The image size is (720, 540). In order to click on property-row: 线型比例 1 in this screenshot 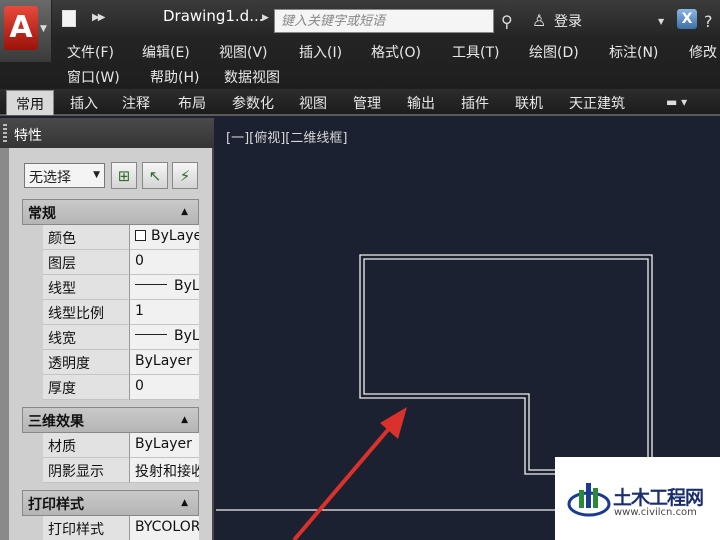, I will do `click(110, 312)`.